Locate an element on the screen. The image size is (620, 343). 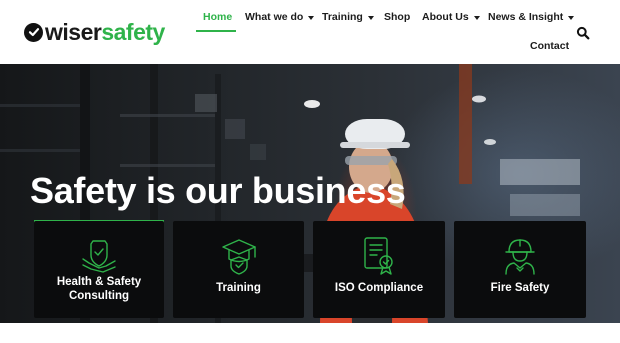
checkmark-icon is located at coordinates (33, 32).